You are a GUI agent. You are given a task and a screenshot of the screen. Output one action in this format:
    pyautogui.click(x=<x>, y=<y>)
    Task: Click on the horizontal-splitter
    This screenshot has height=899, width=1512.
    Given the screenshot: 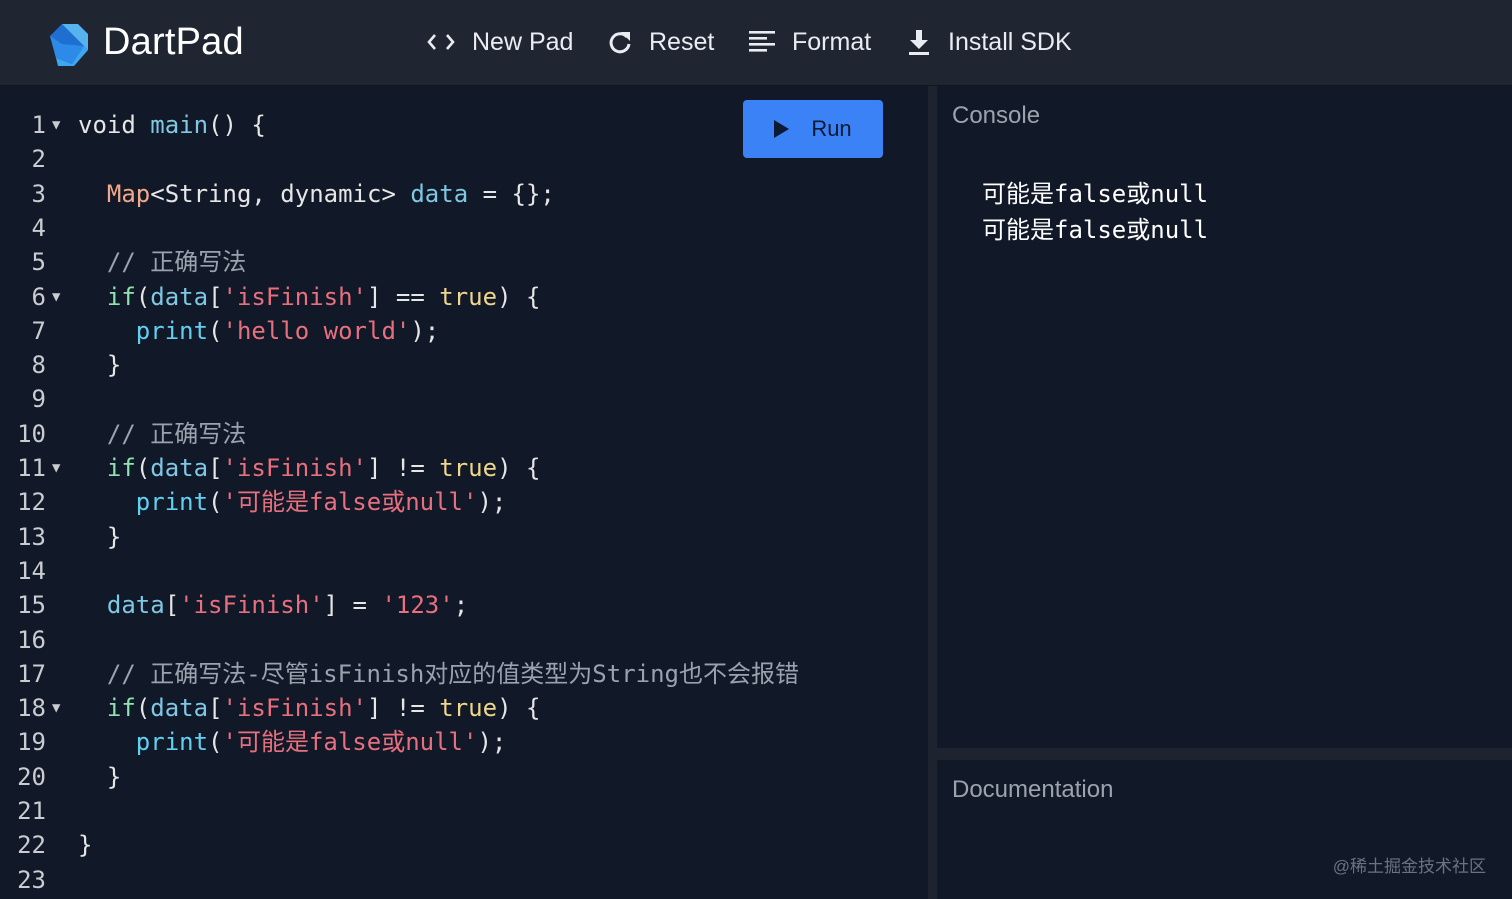 What is the action you would take?
    pyautogui.click(x=1224, y=754)
    